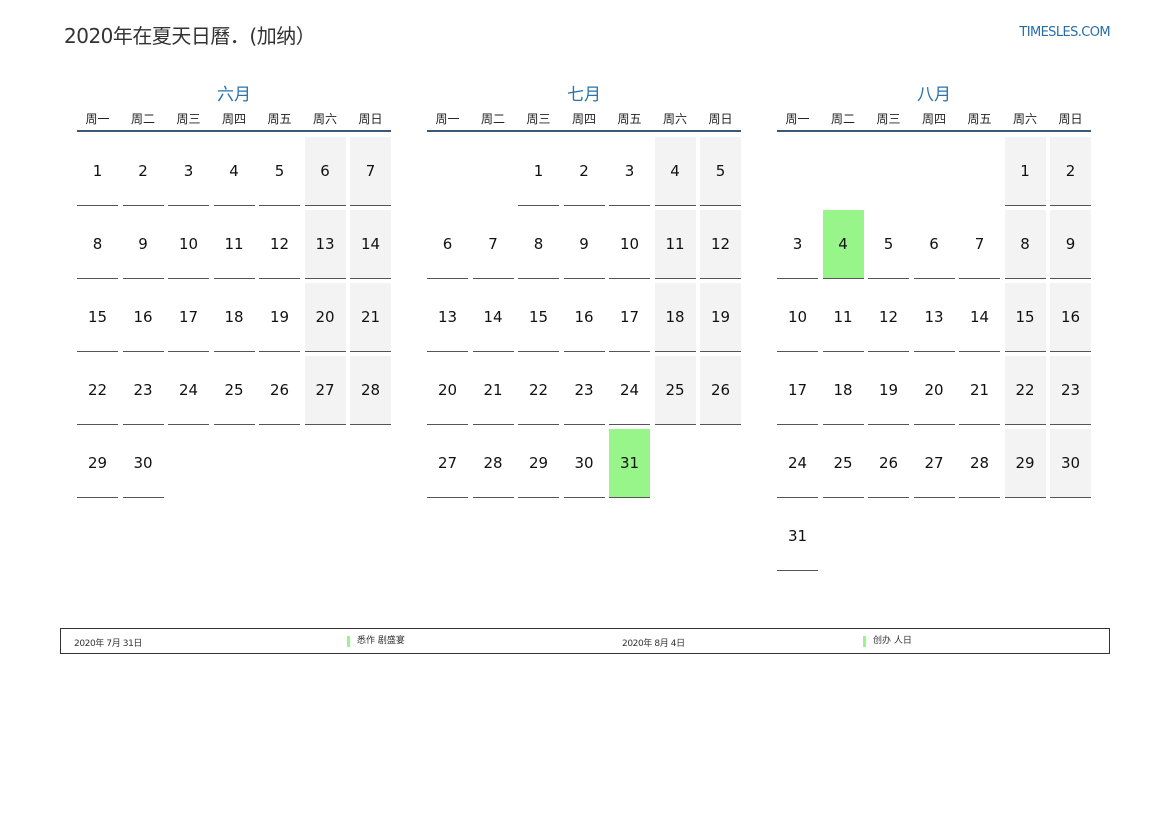  Describe the element at coordinates (493, 390) in the screenshot. I see `day-cell: 21` at that location.